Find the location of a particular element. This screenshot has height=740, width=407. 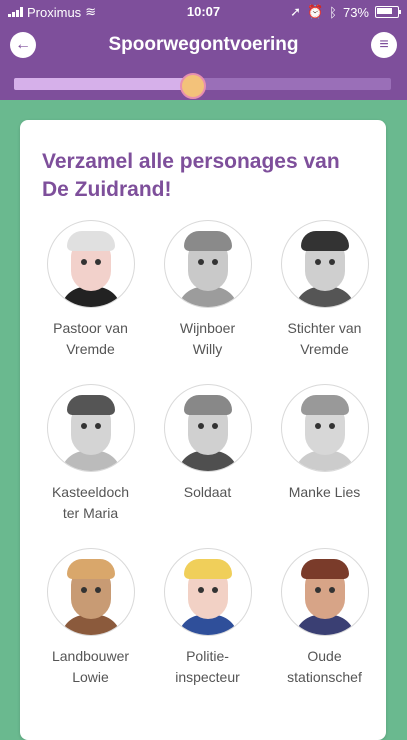

character-item: Oude stationschef is located at coordinates (324, 630).